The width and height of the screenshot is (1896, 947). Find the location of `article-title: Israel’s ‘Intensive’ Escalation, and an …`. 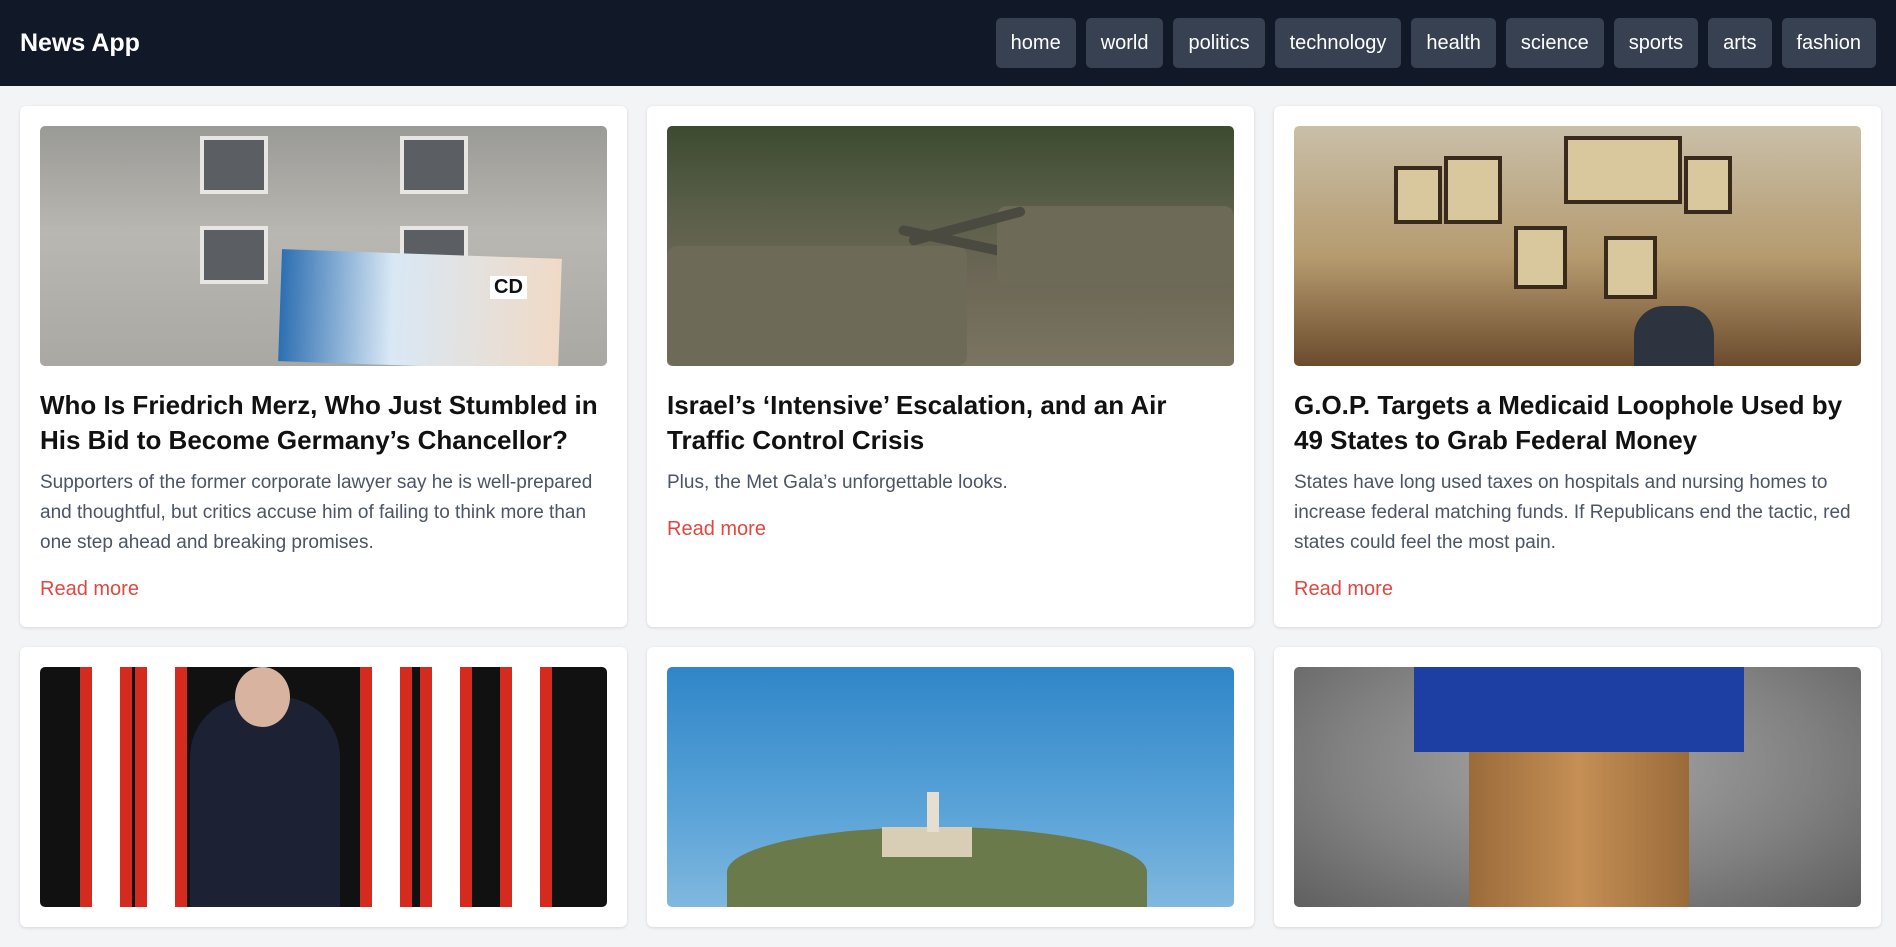

article-title: Israel’s ‘Intensive’ Escalation, and an … is located at coordinates (950, 423).